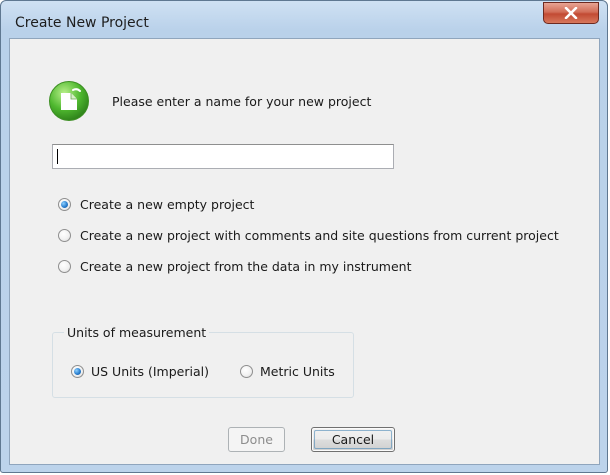 The width and height of the screenshot is (610, 475). I want to click on option-label: Metric Units, so click(297, 371).